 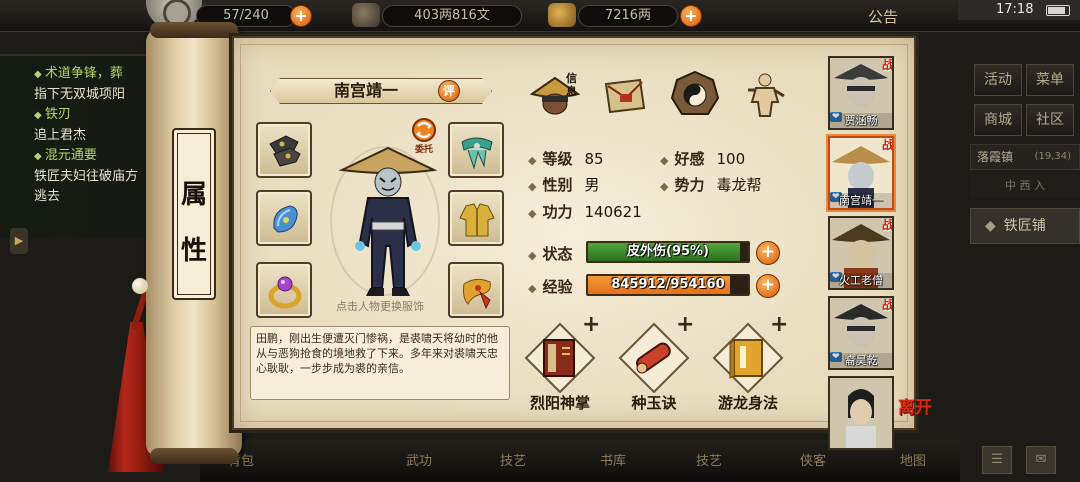 What do you see at coordinates (747, 403) in the screenshot?
I see `skill-3-name: 游龙身法` at bounding box center [747, 403].